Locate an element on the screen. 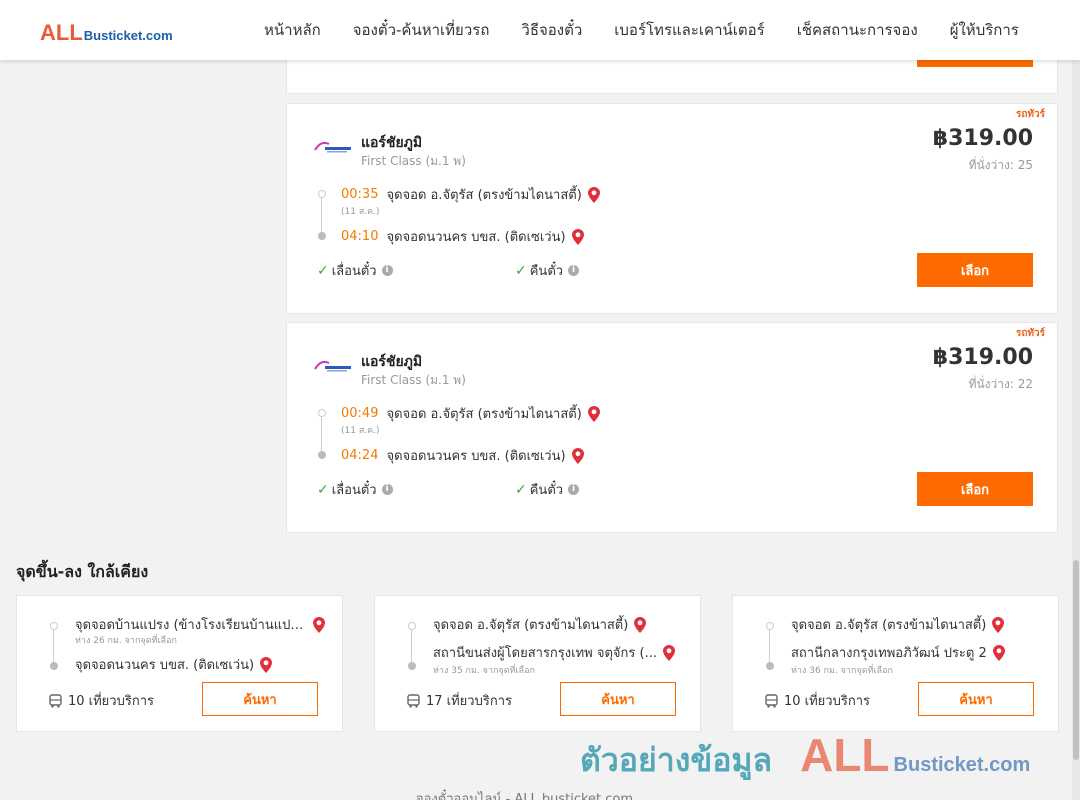  arrival-row: 04:24 จุดจอดนวนคร บขส. (ติดเซเว่น) is located at coordinates (462, 455).